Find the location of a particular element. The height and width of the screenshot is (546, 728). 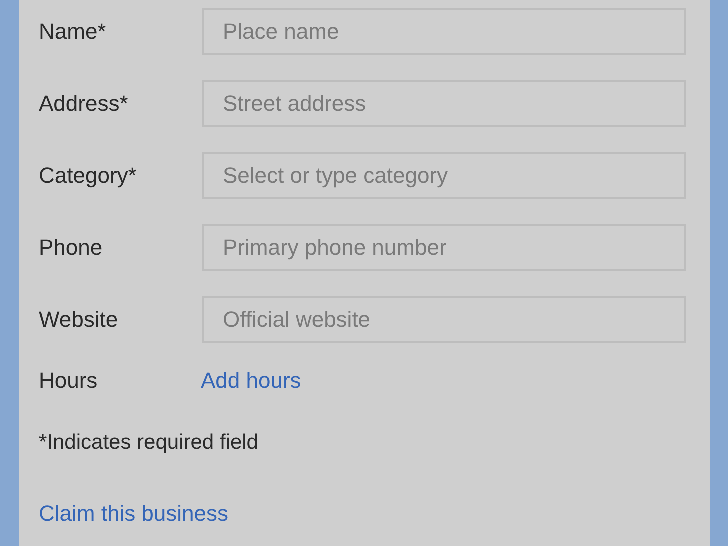

field-label: Address* is located at coordinates (84, 104).